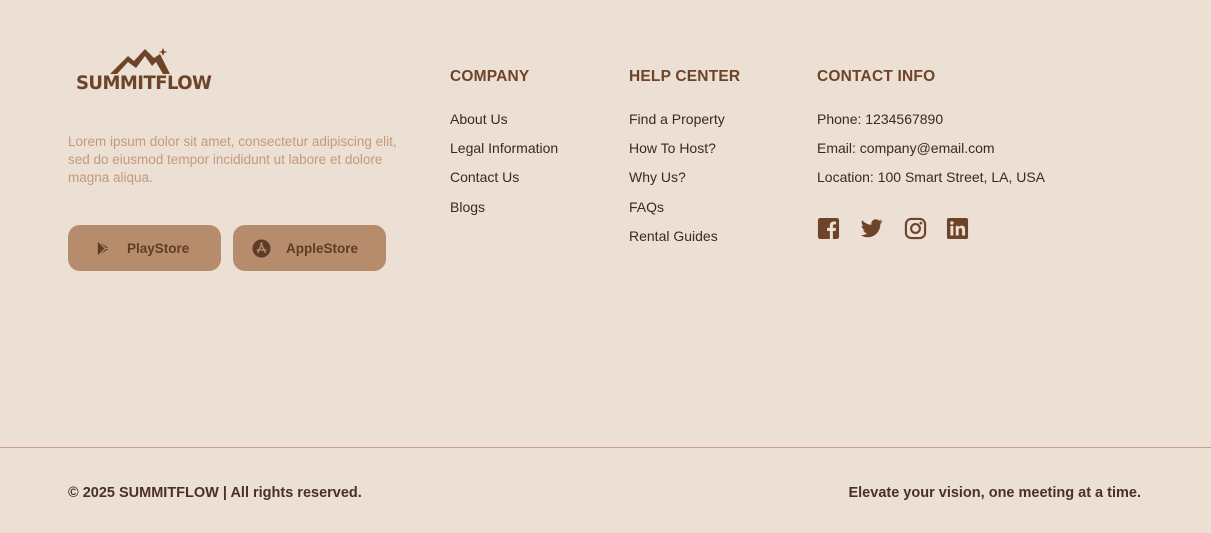  I want to click on apple-store-button: AppleStore, so click(309, 248).